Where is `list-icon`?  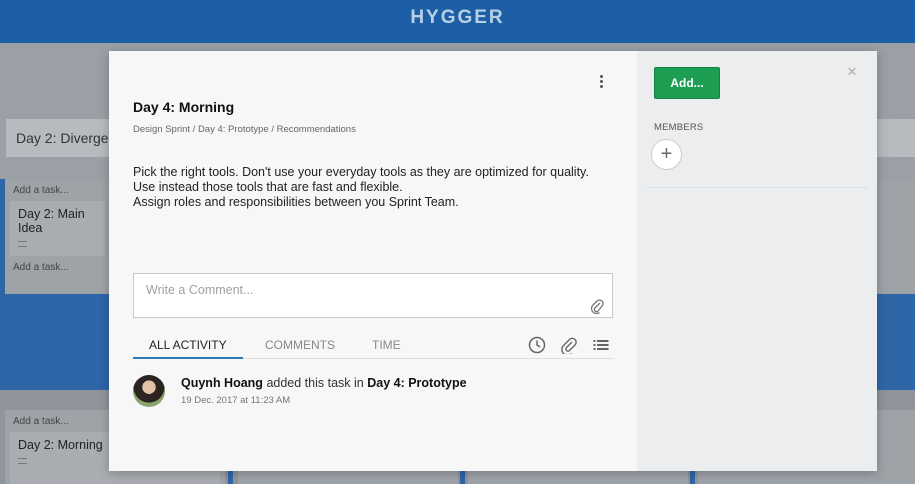 list-icon is located at coordinates (601, 345).